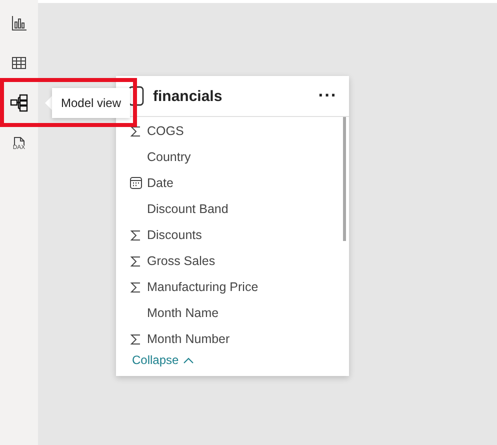  I want to click on field-name: Discount Band, so click(187, 209).